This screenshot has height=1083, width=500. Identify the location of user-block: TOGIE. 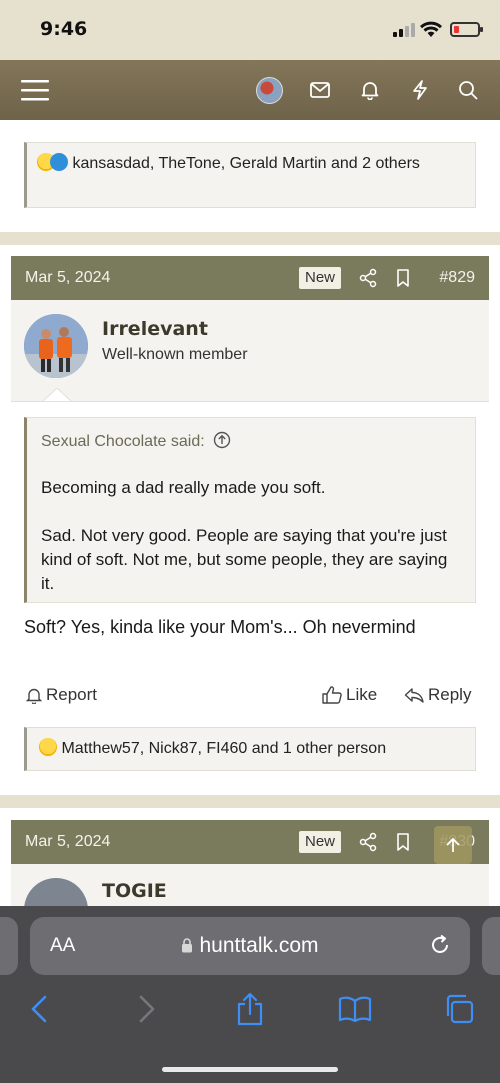
(250, 885).